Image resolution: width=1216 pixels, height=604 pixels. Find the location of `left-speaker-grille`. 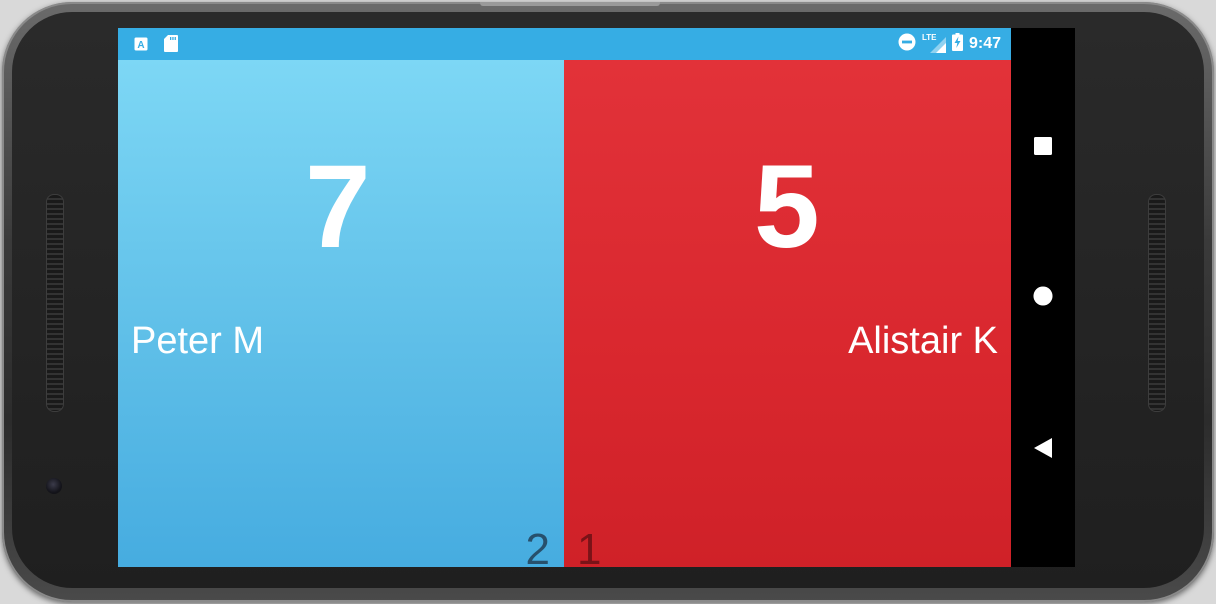

left-speaker-grille is located at coordinates (55, 303).